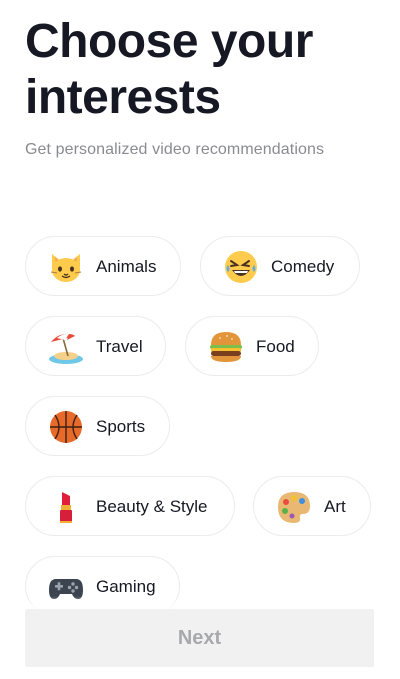  I want to click on interest-label: Animals, so click(126, 266).